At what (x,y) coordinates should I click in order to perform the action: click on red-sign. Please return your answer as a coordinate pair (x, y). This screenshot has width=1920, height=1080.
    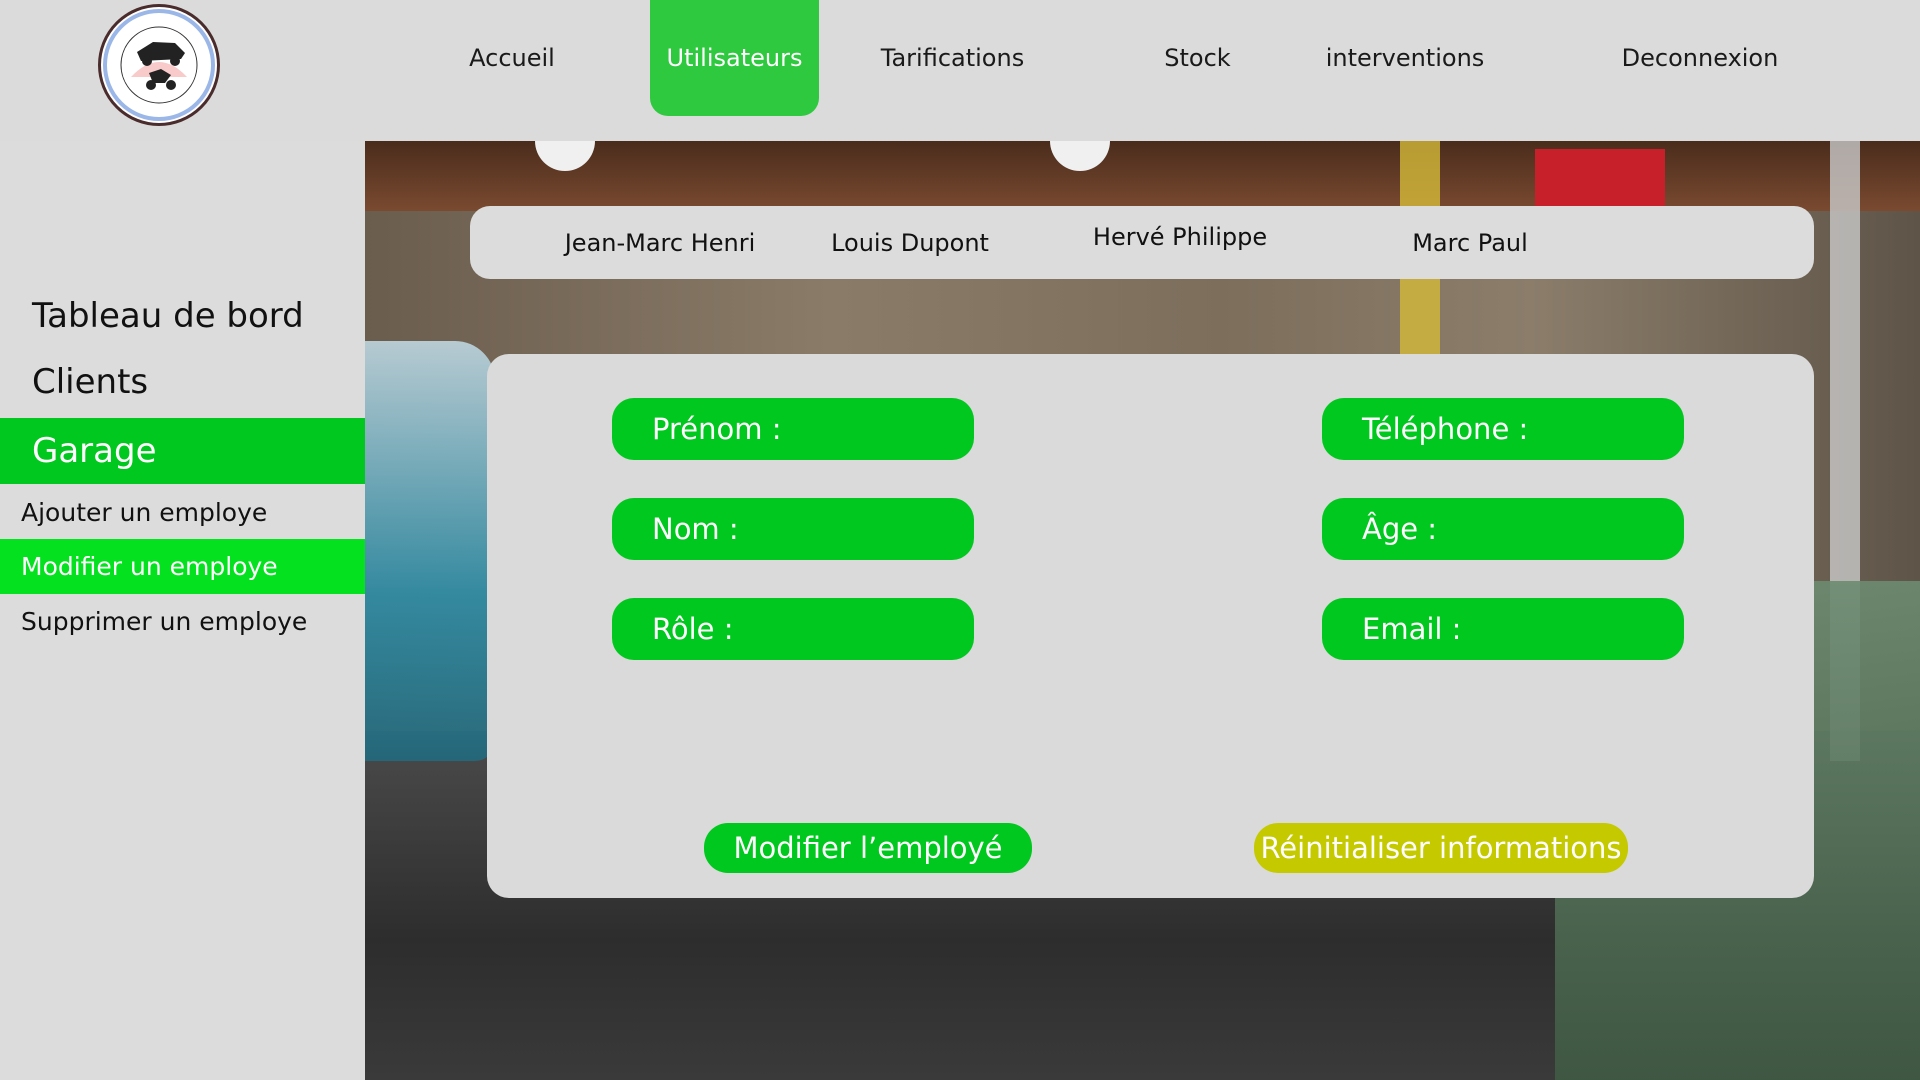
    Looking at the image, I should click on (1600, 179).